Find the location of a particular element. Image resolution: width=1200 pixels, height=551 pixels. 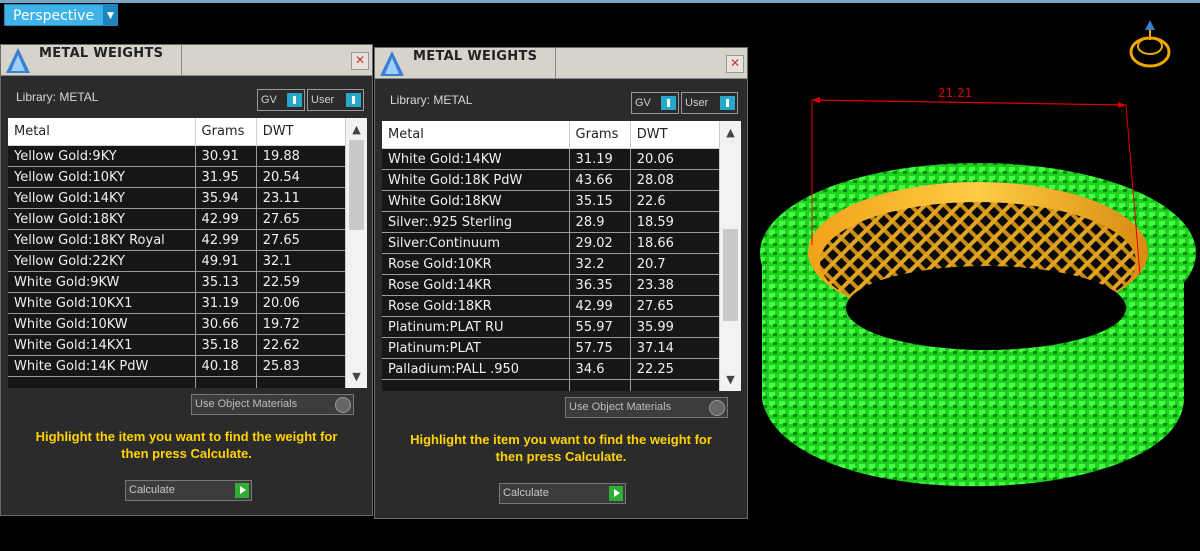

table-row: White Gold:14KW 31.19 20.06 is located at coordinates (551, 159).